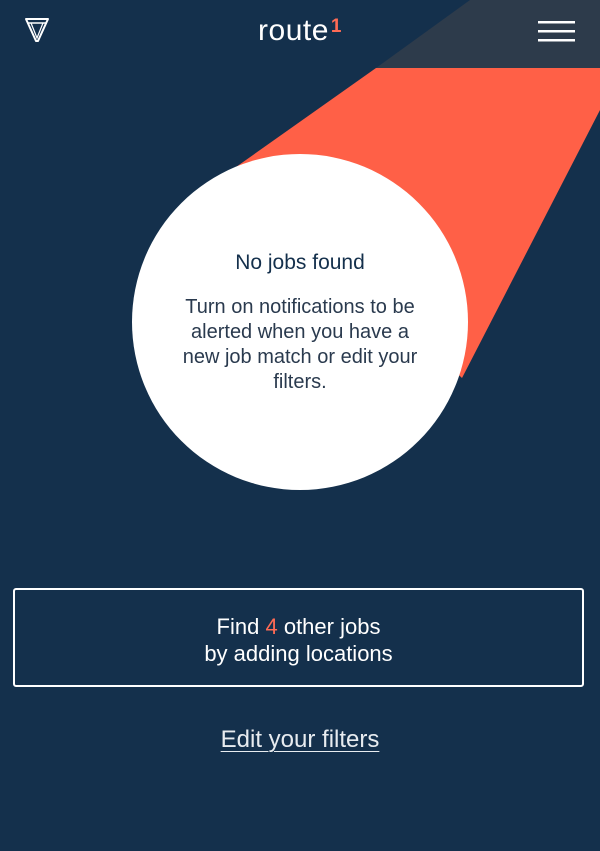 The image size is (600, 851). Describe the element at coordinates (300, 262) in the screenshot. I see `empty-state-title: No jobs found` at that location.